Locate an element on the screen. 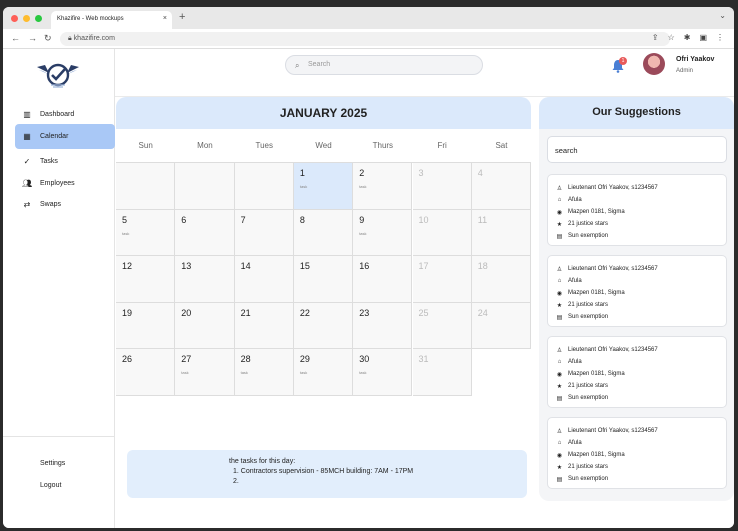  new-tab-button: + is located at coordinates (182, 17).